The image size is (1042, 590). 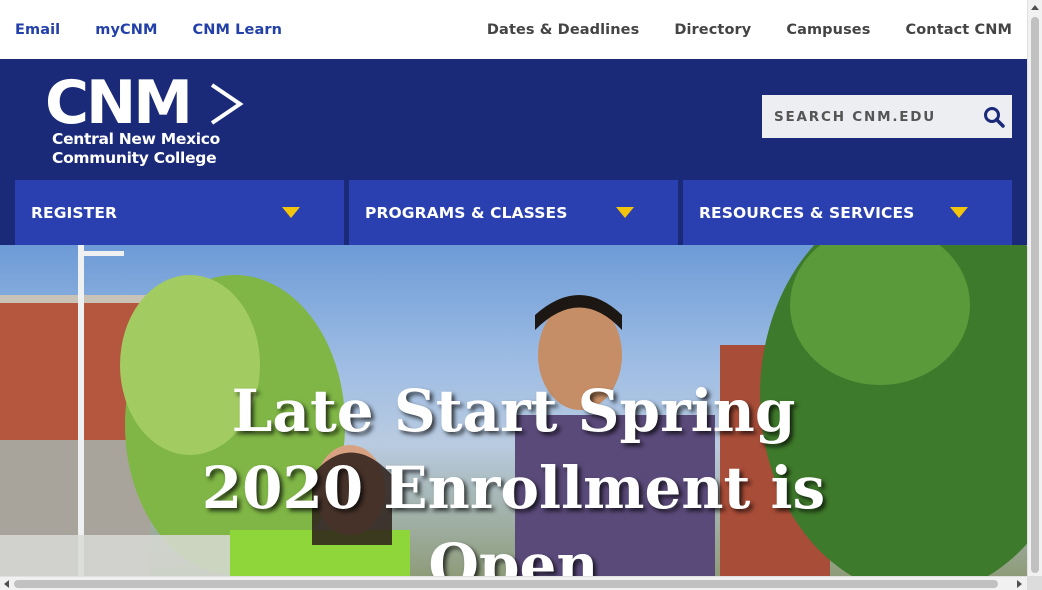 I want to click on cnm-learn-link: CNM Learn, so click(x=238, y=30).